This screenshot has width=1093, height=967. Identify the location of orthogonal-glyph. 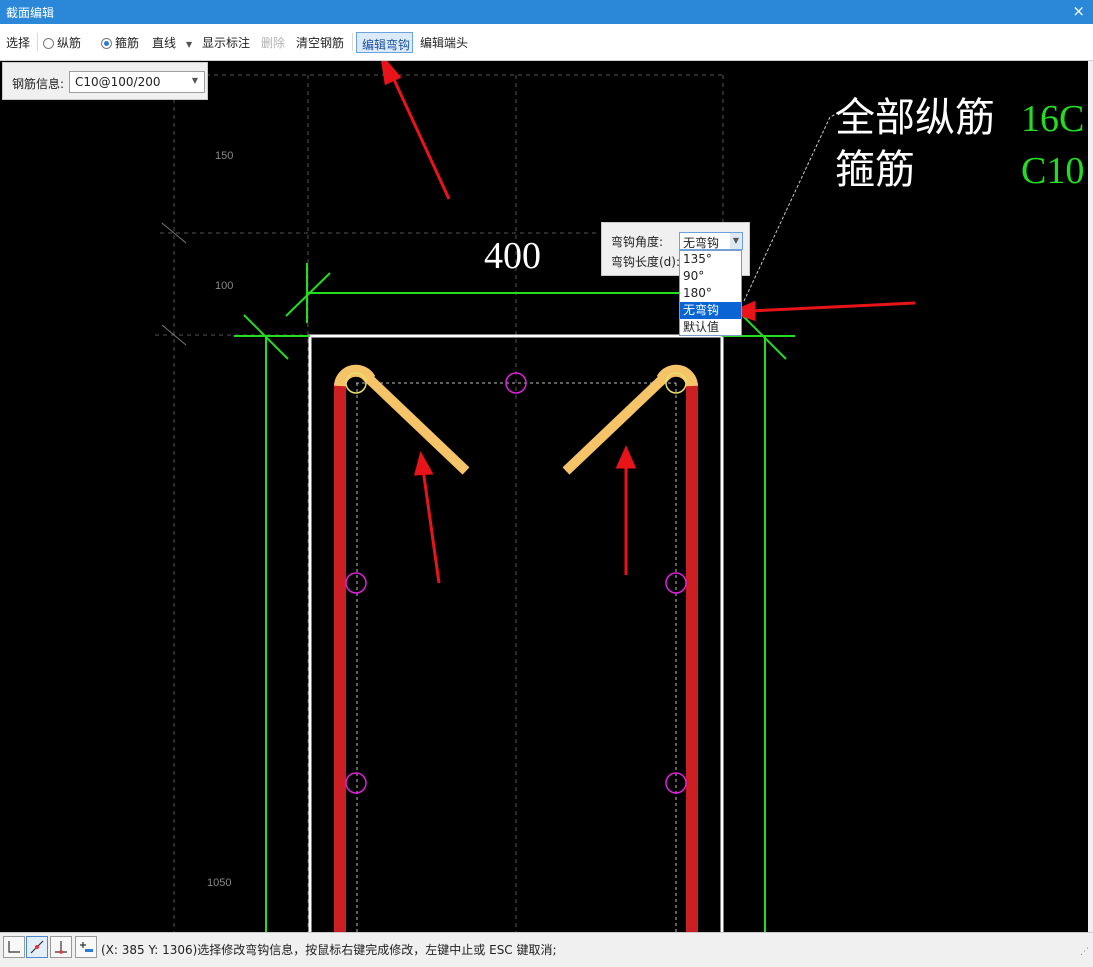
(14, 947).